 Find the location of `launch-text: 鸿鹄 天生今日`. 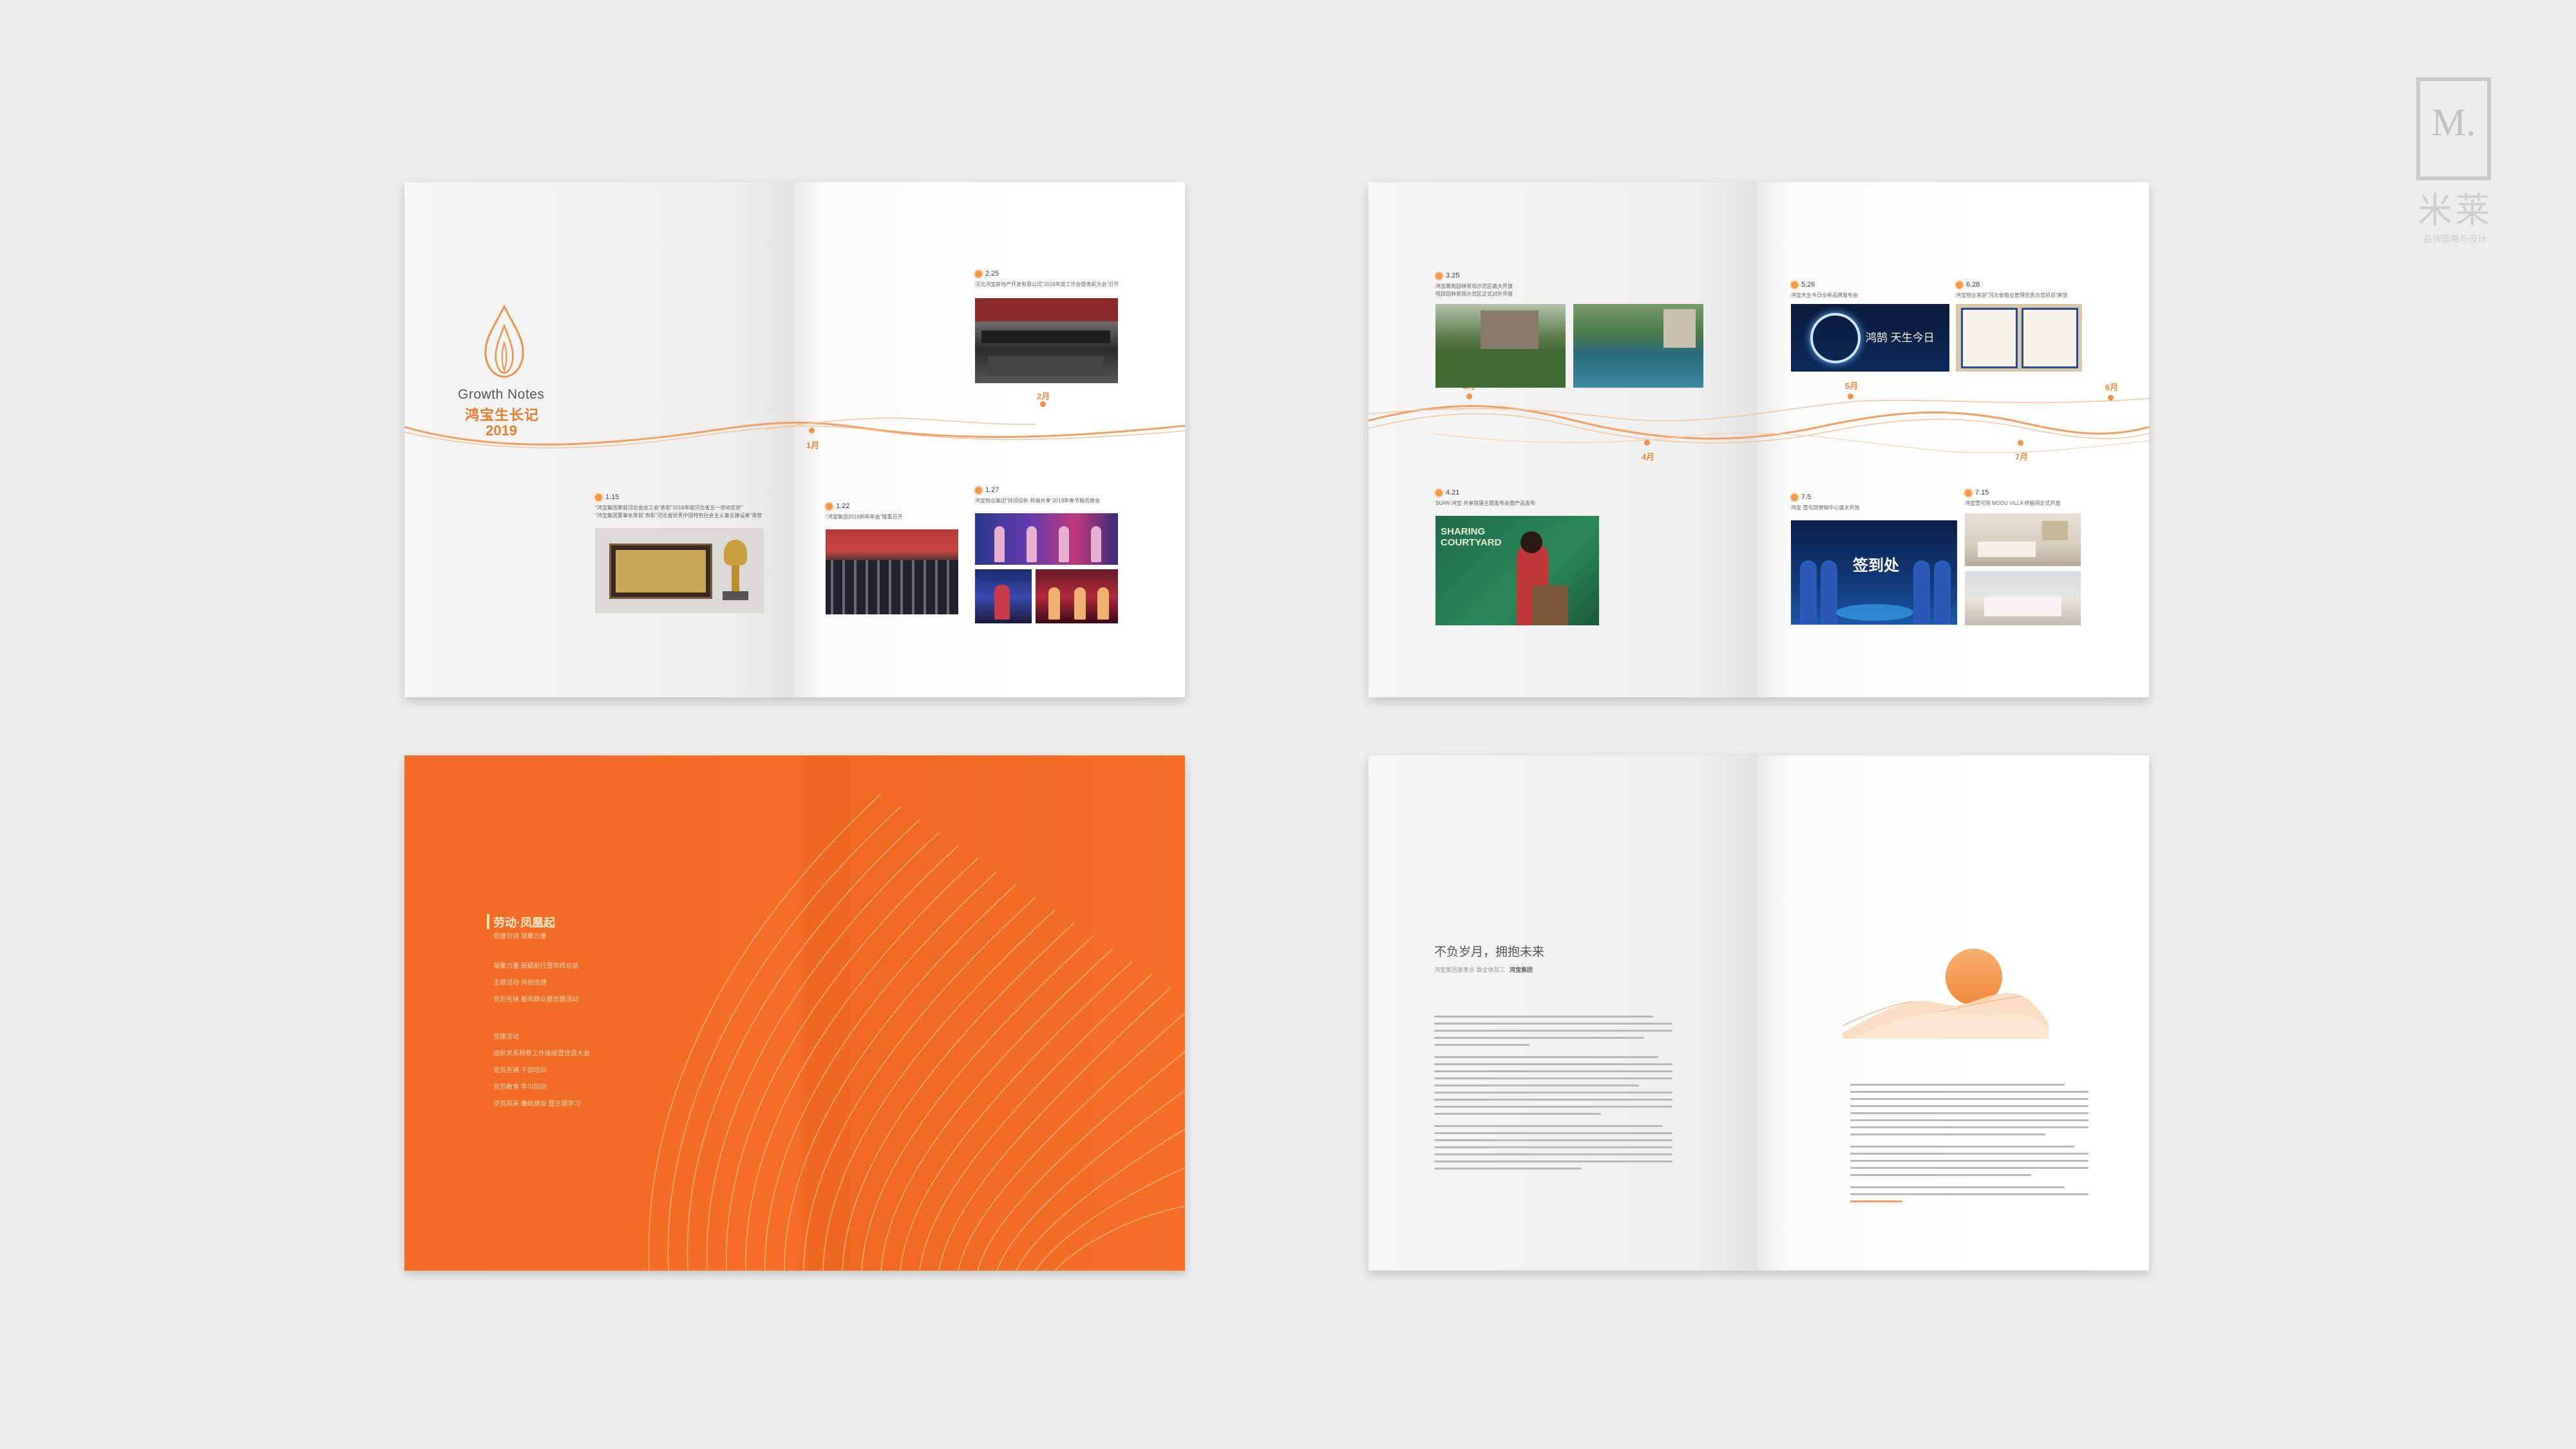

launch-text: 鸿鹄 天生今日 is located at coordinates (1900, 338).